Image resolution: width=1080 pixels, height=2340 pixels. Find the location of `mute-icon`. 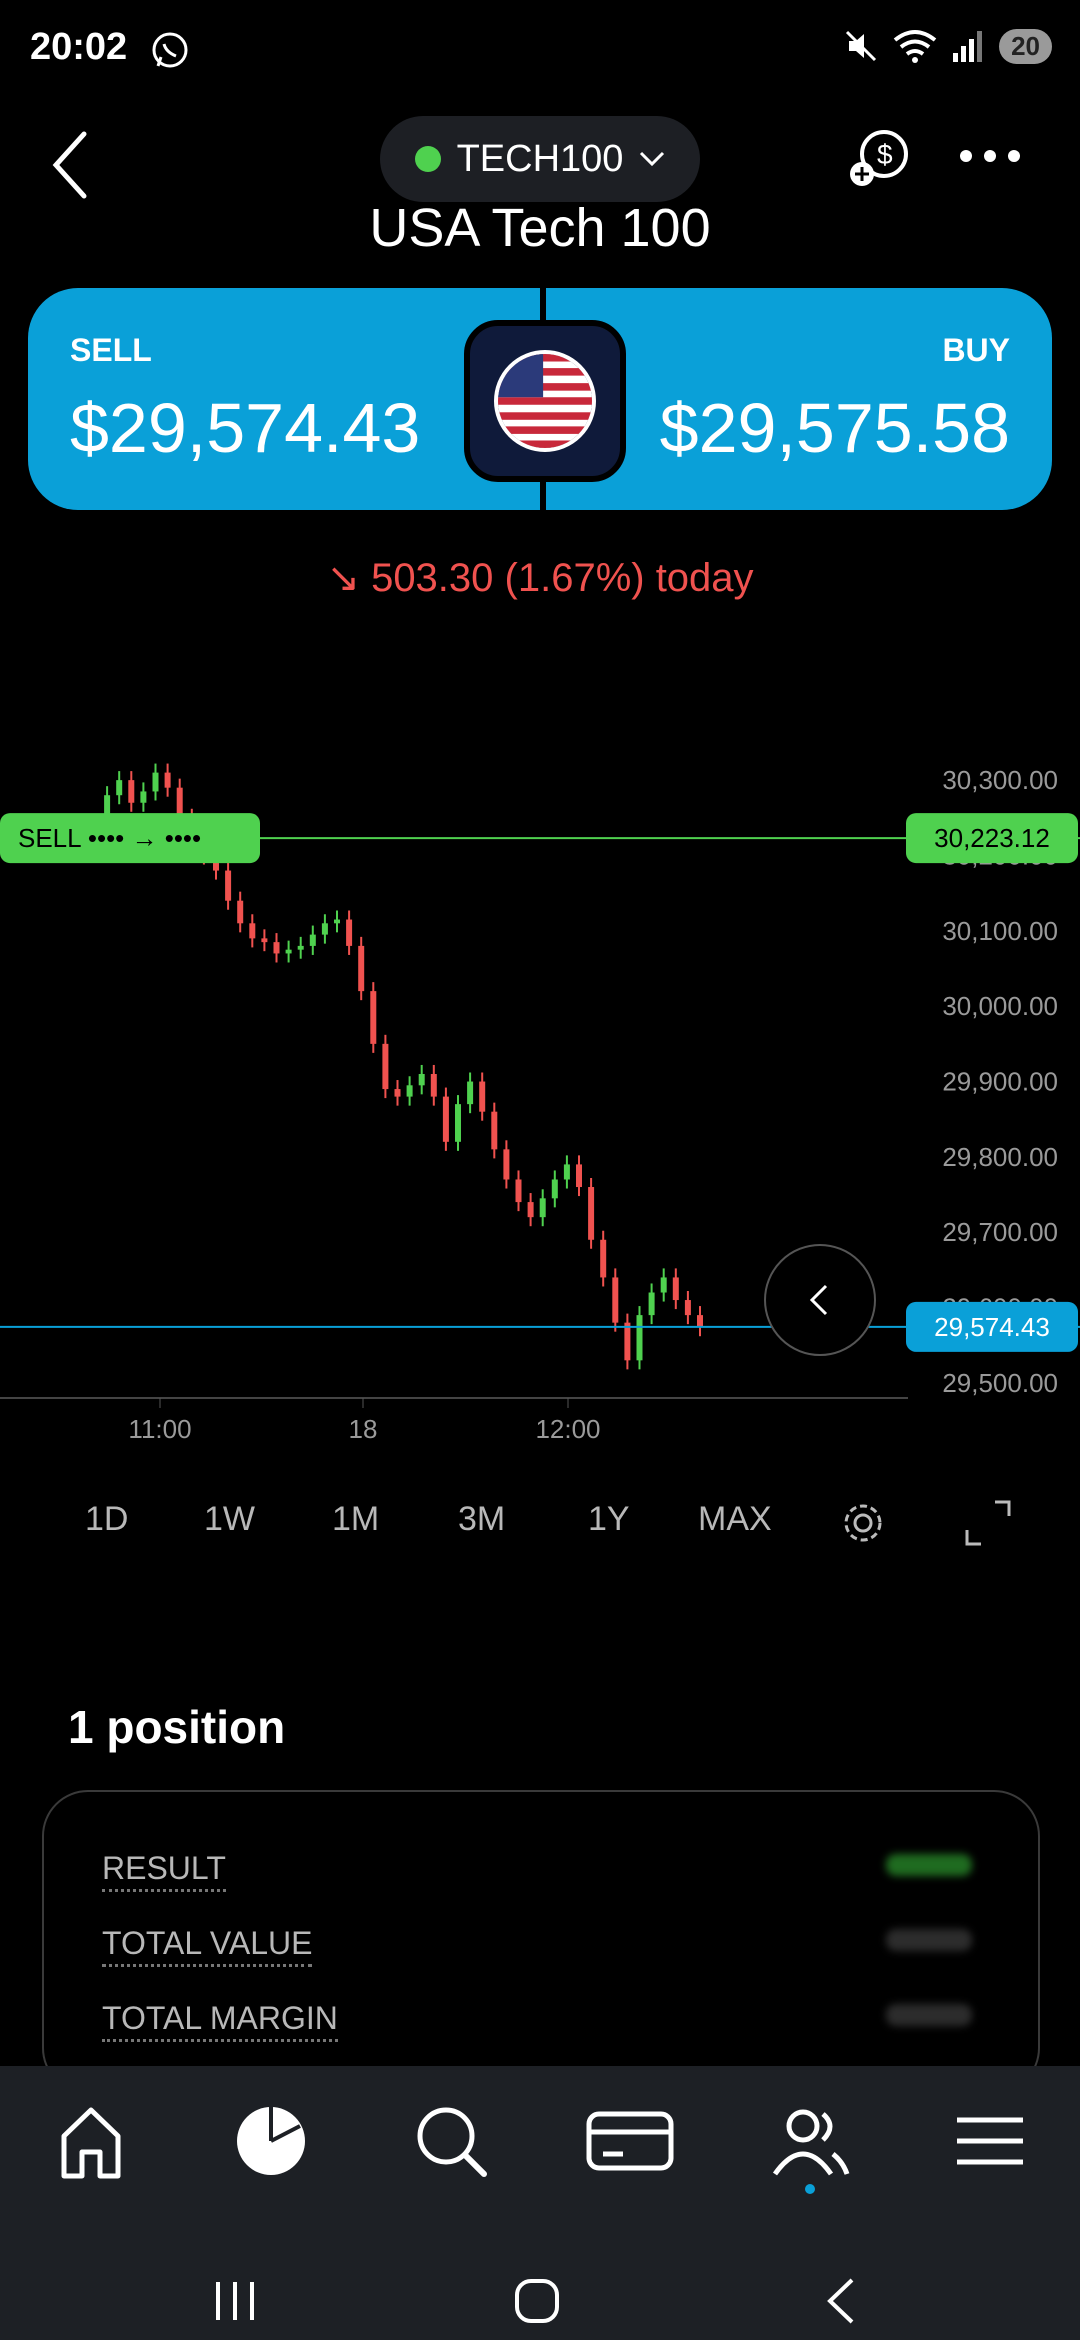

mute-icon is located at coordinates (861, 46).